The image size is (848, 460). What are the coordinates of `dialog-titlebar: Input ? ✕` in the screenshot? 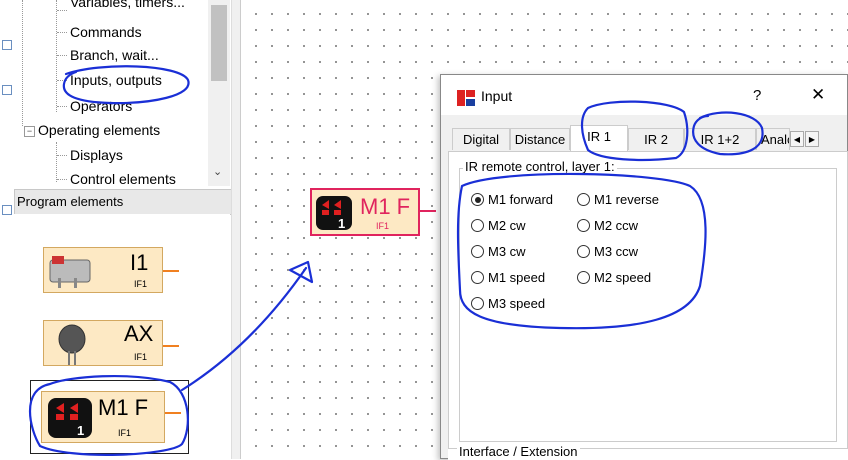 It's located at (644, 95).